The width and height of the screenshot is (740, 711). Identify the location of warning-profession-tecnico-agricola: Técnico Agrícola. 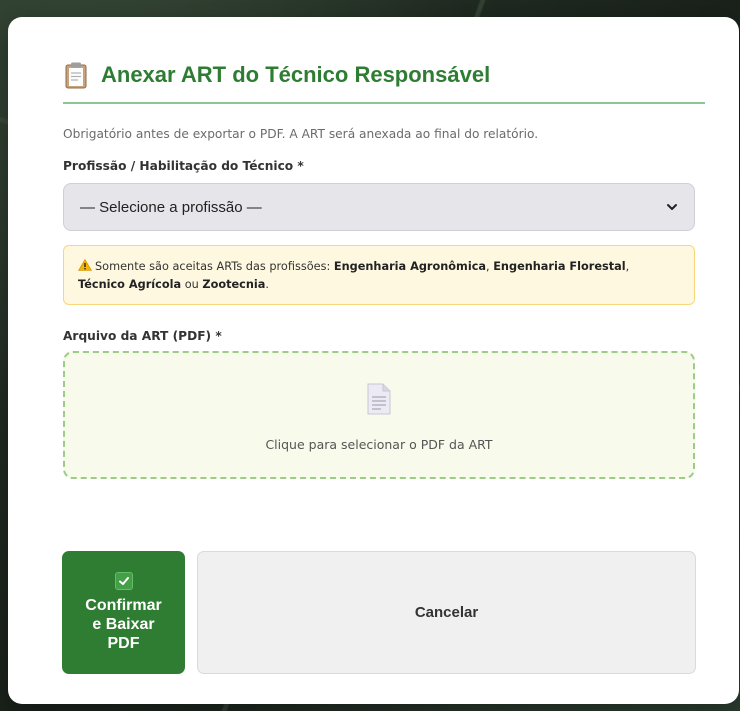
(130, 284).